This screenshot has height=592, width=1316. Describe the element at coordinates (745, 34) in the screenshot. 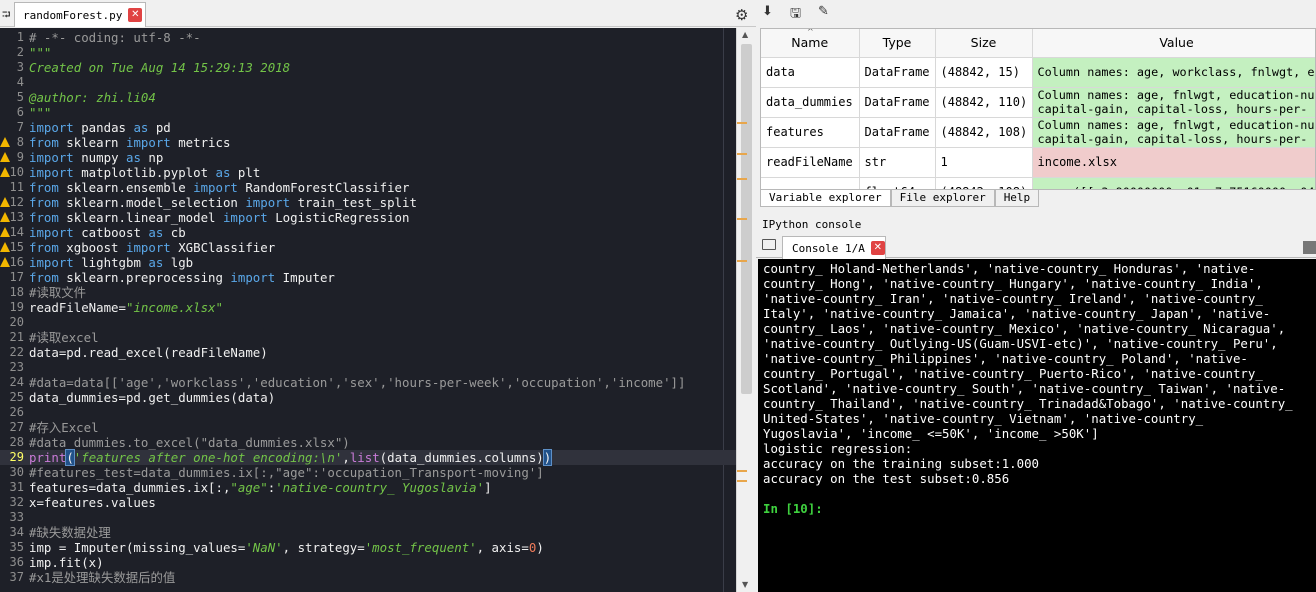

I see `scroll-up-arrow-icon: ▲` at that location.